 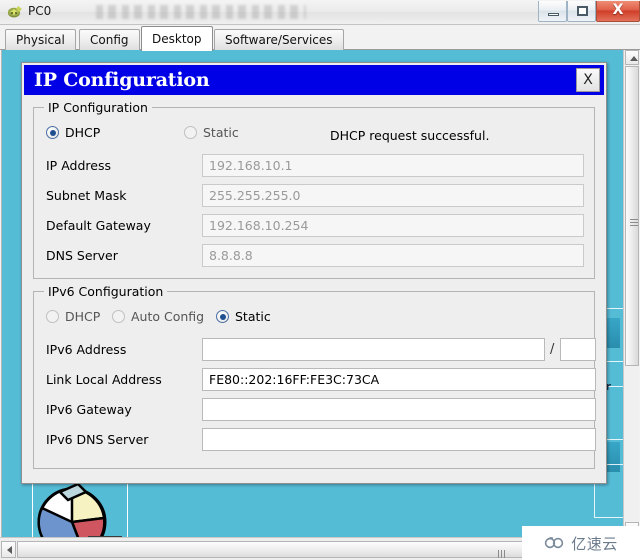 I want to click on radio-ipv4-static: Static, so click(x=211, y=132).